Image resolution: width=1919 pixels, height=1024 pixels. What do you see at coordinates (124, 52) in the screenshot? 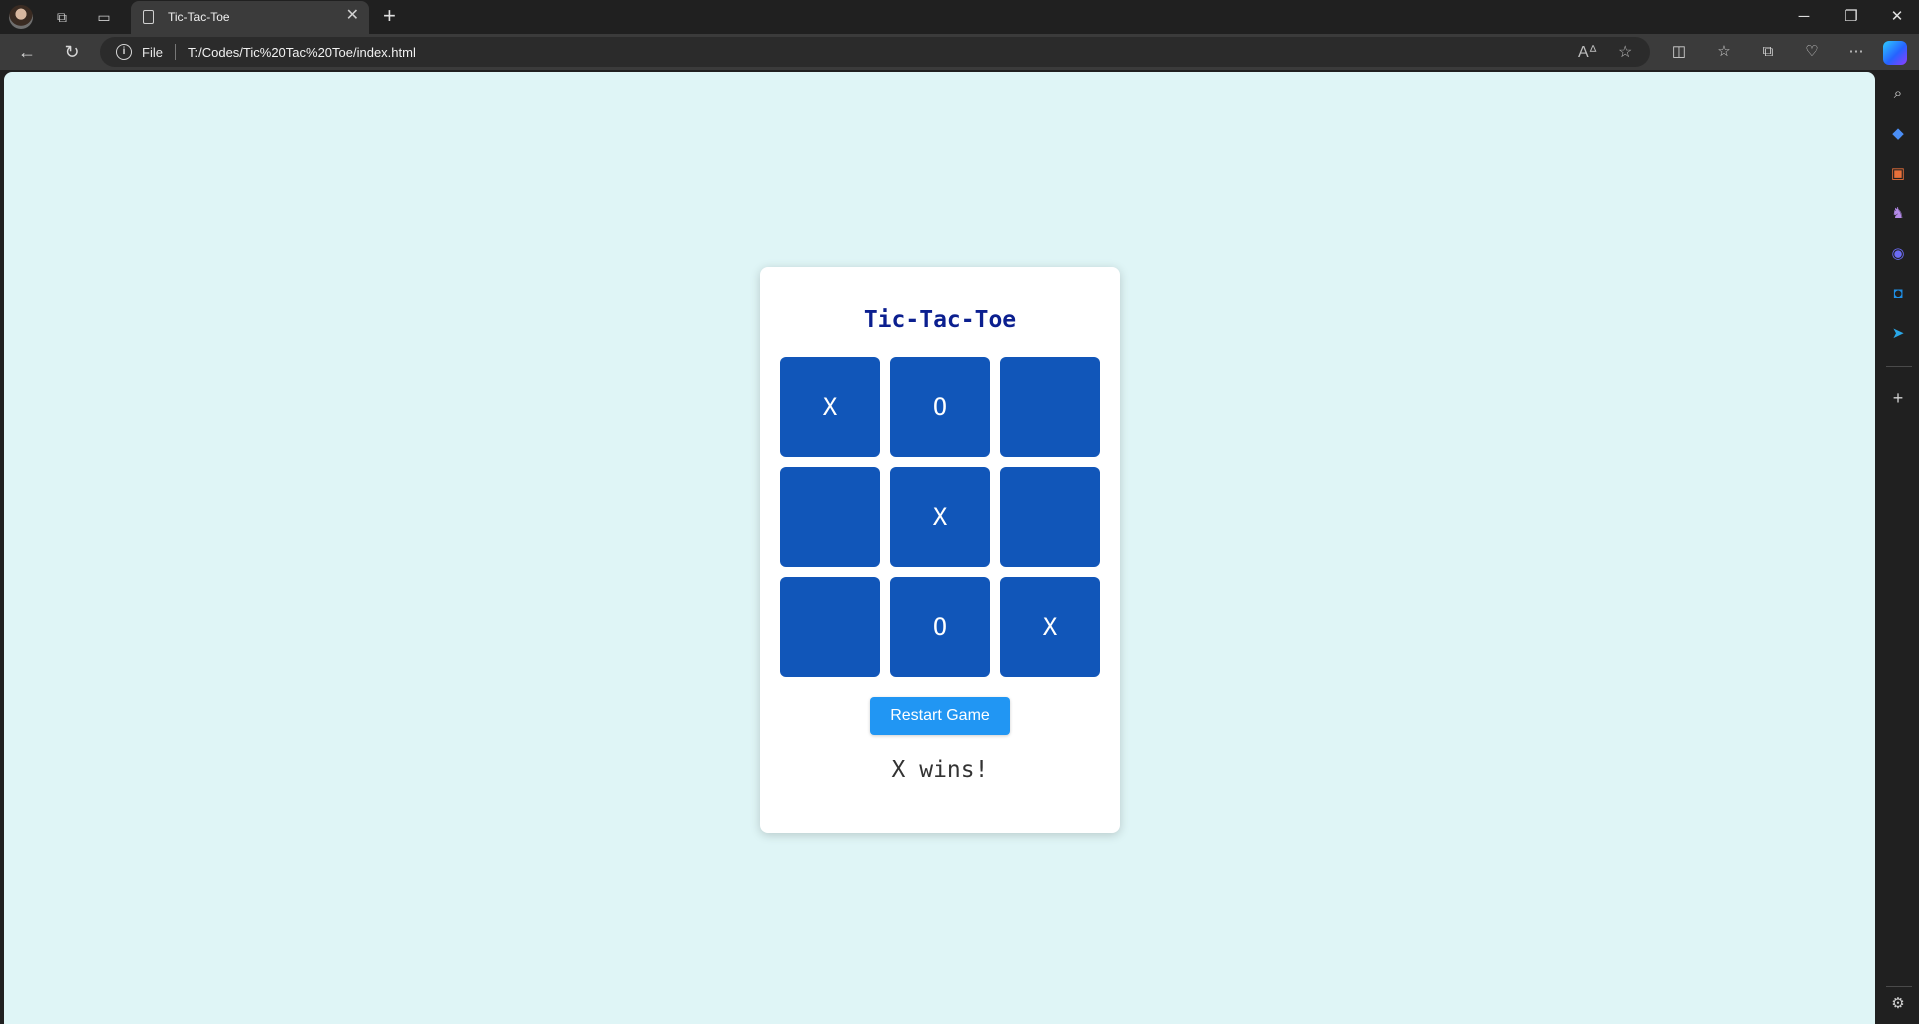
I see `site-info-icon: i` at bounding box center [124, 52].